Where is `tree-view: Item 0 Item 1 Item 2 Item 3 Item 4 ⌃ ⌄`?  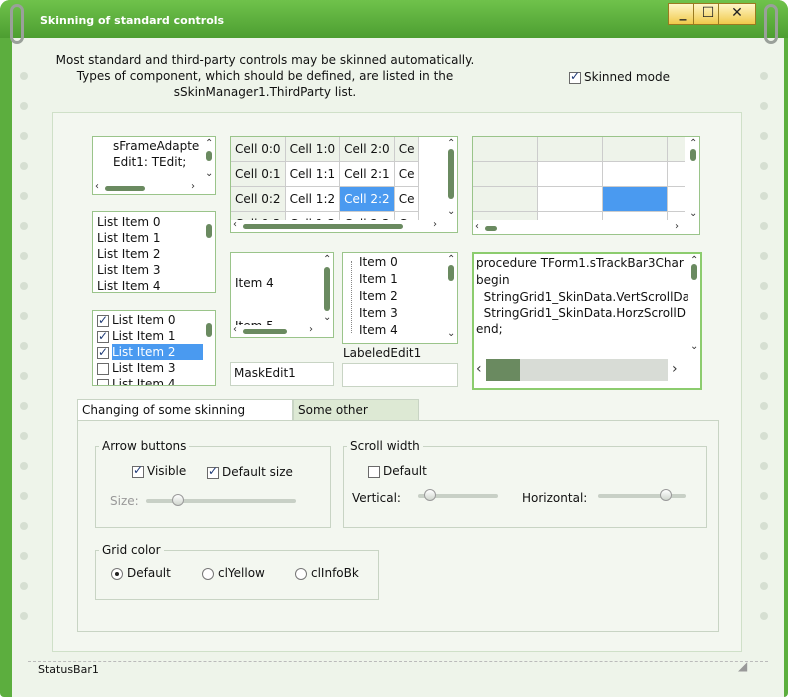 tree-view: Item 0 Item 1 Item 2 Item 3 Item 4 ⌃ ⌄ is located at coordinates (400, 298).